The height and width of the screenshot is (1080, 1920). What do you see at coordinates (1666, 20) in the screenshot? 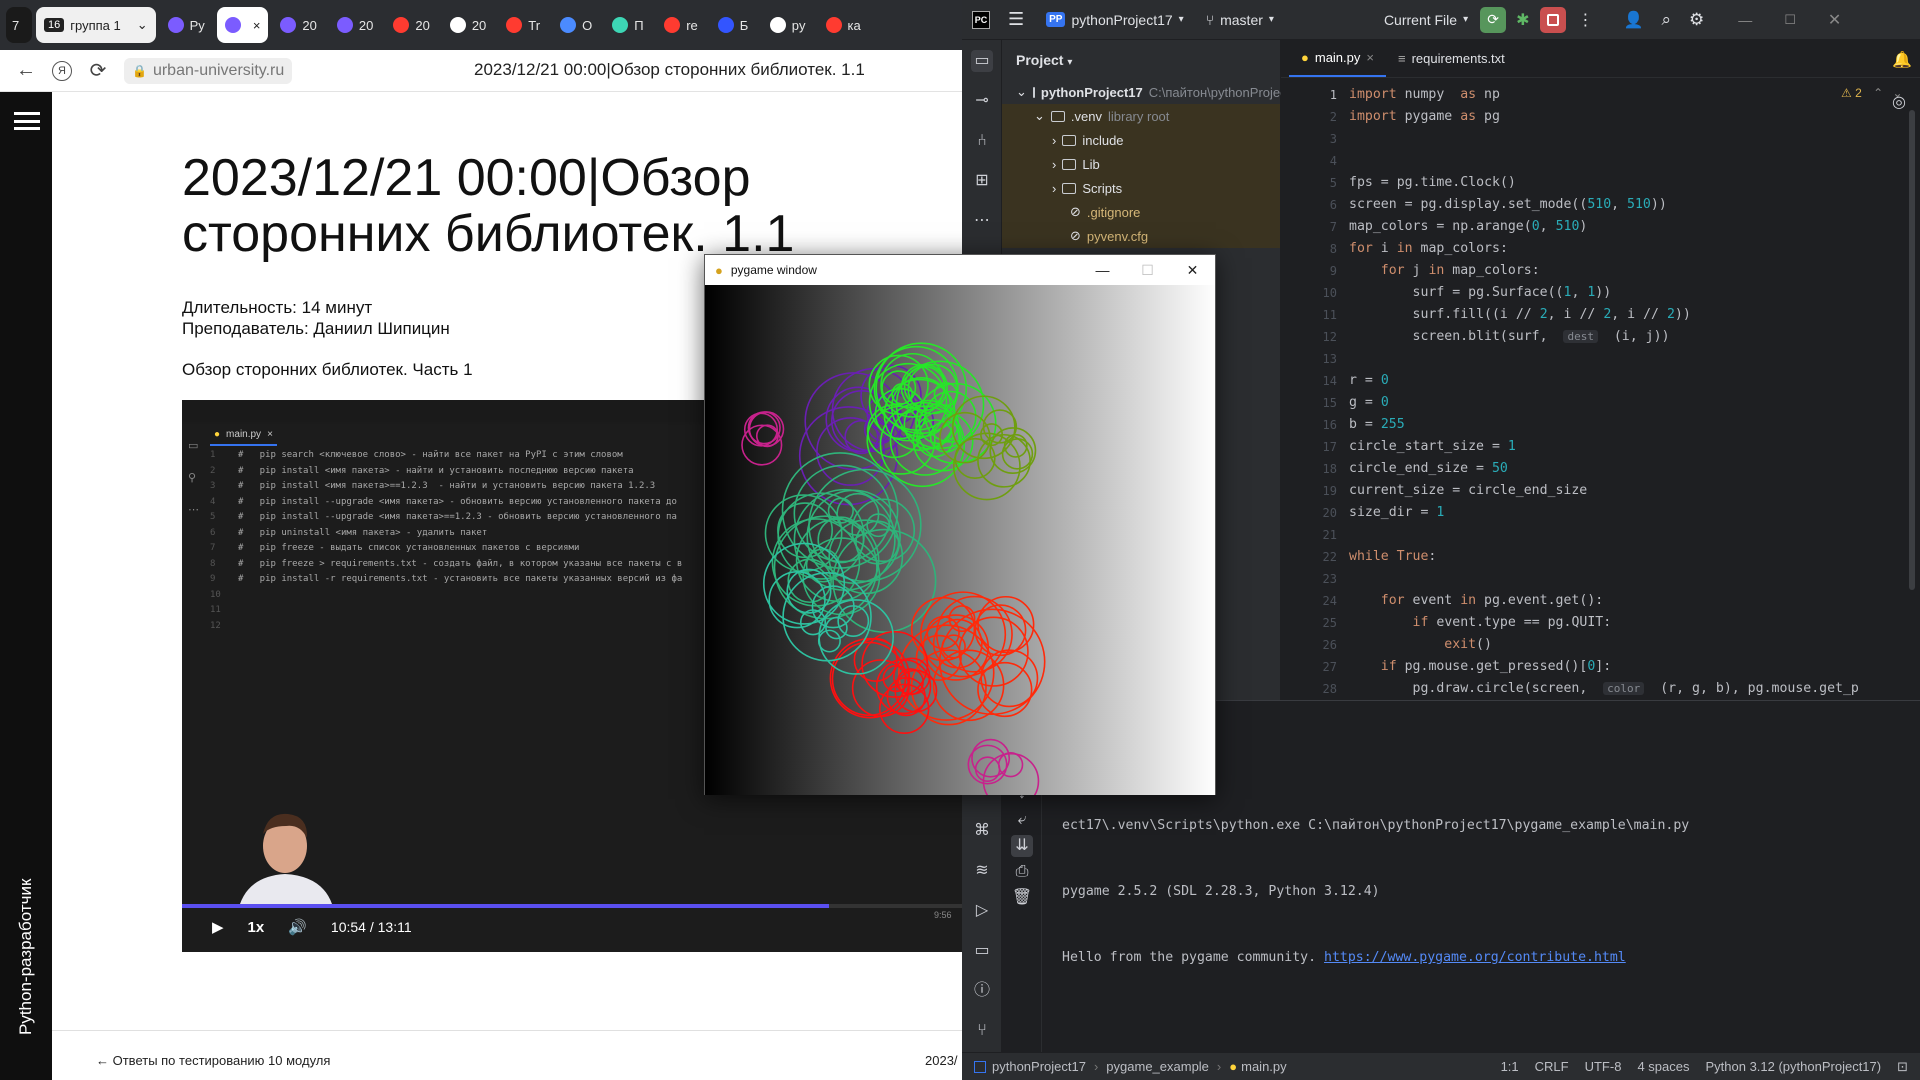
I see `search-icon: ⌕` at bounding box center [1666, 20].